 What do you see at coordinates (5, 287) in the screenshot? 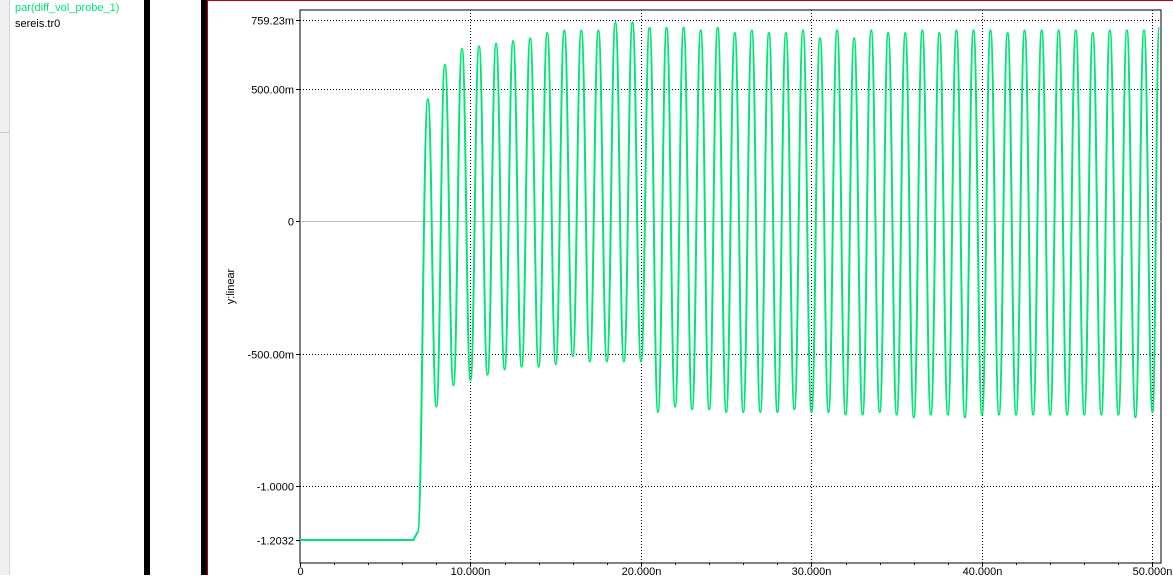
I see `left-edge-strip` at bounding box center [5, 287].